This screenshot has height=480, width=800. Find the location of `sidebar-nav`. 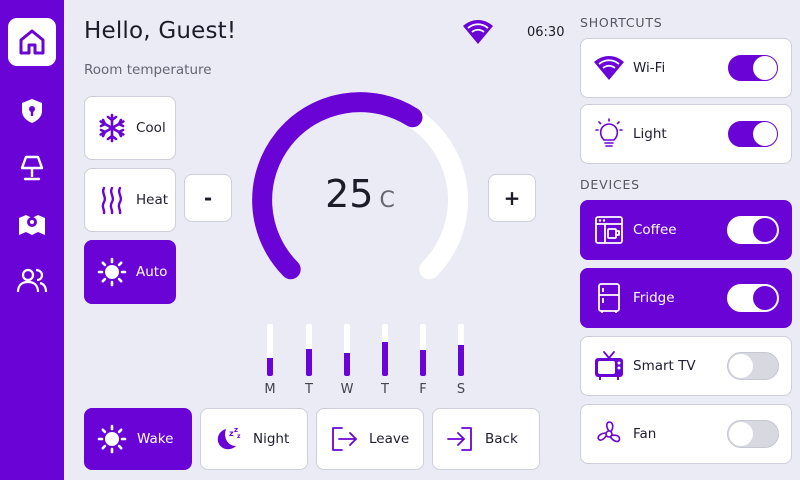

sidebar-nav is located at coordinates (32, 240).